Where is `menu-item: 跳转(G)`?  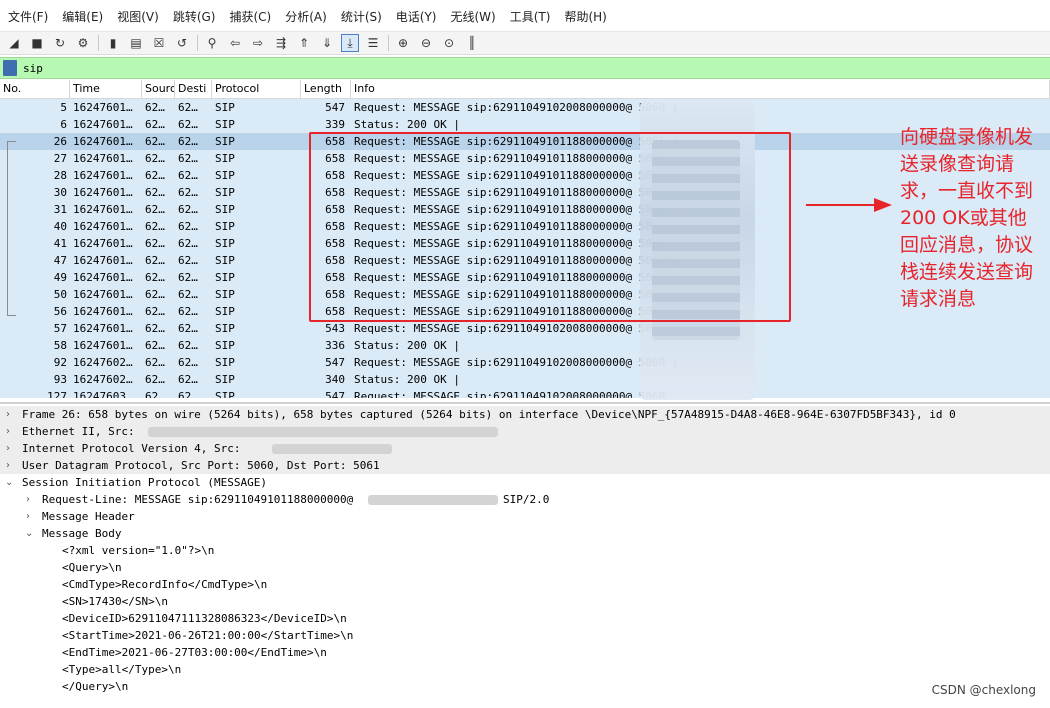 menu-item: 跳转(G) is located at coordinates (194, 17).